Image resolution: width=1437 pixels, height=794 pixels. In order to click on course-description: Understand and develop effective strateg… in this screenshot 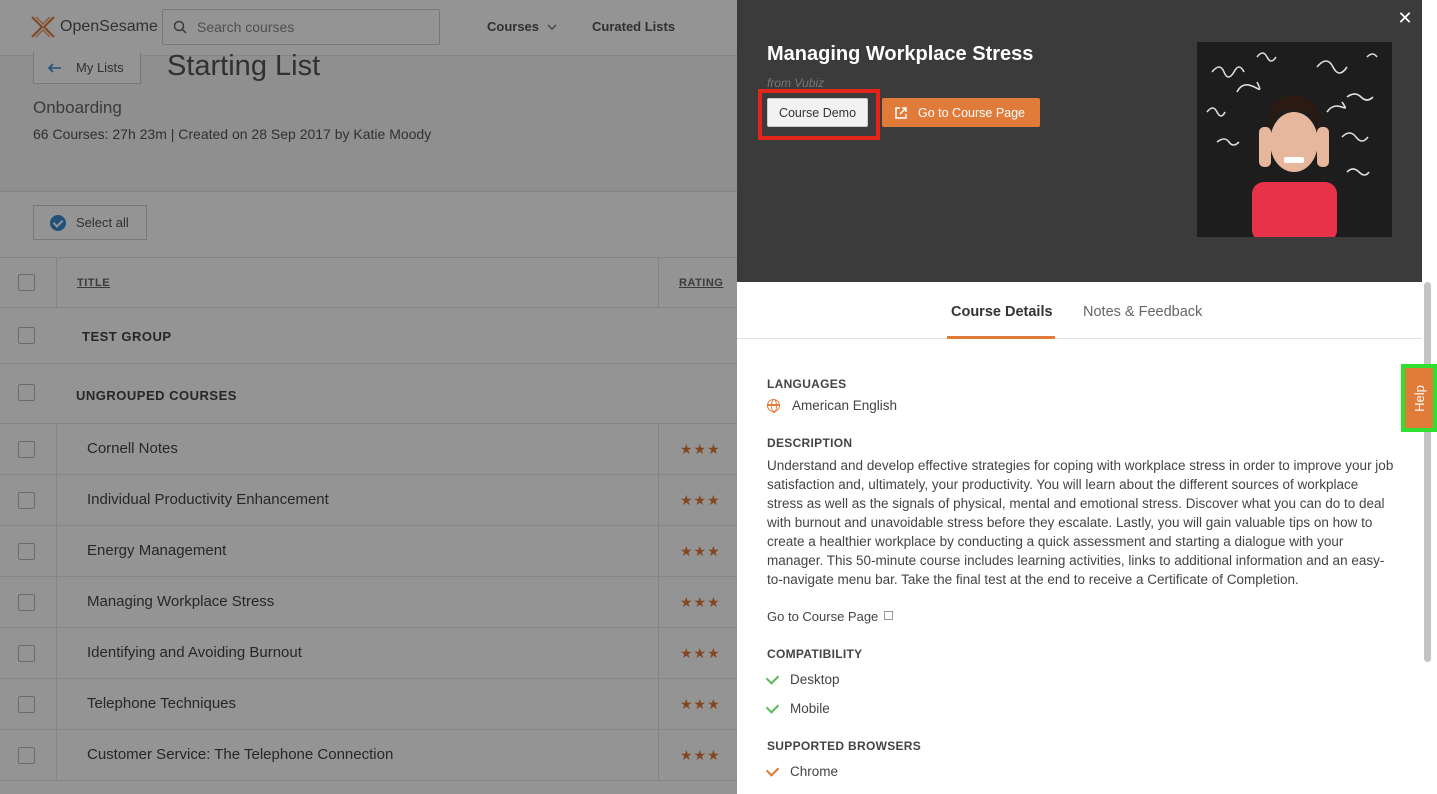, I will do `click(1080, 522)`.